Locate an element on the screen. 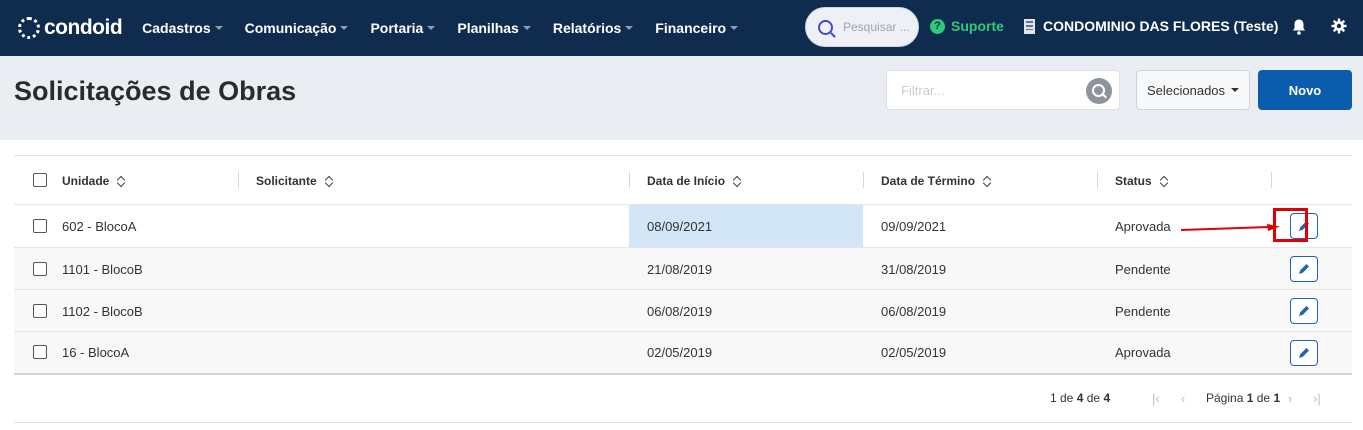 The image size is (1363, 430). column-label: Status is located at coordinates (1133, 181).